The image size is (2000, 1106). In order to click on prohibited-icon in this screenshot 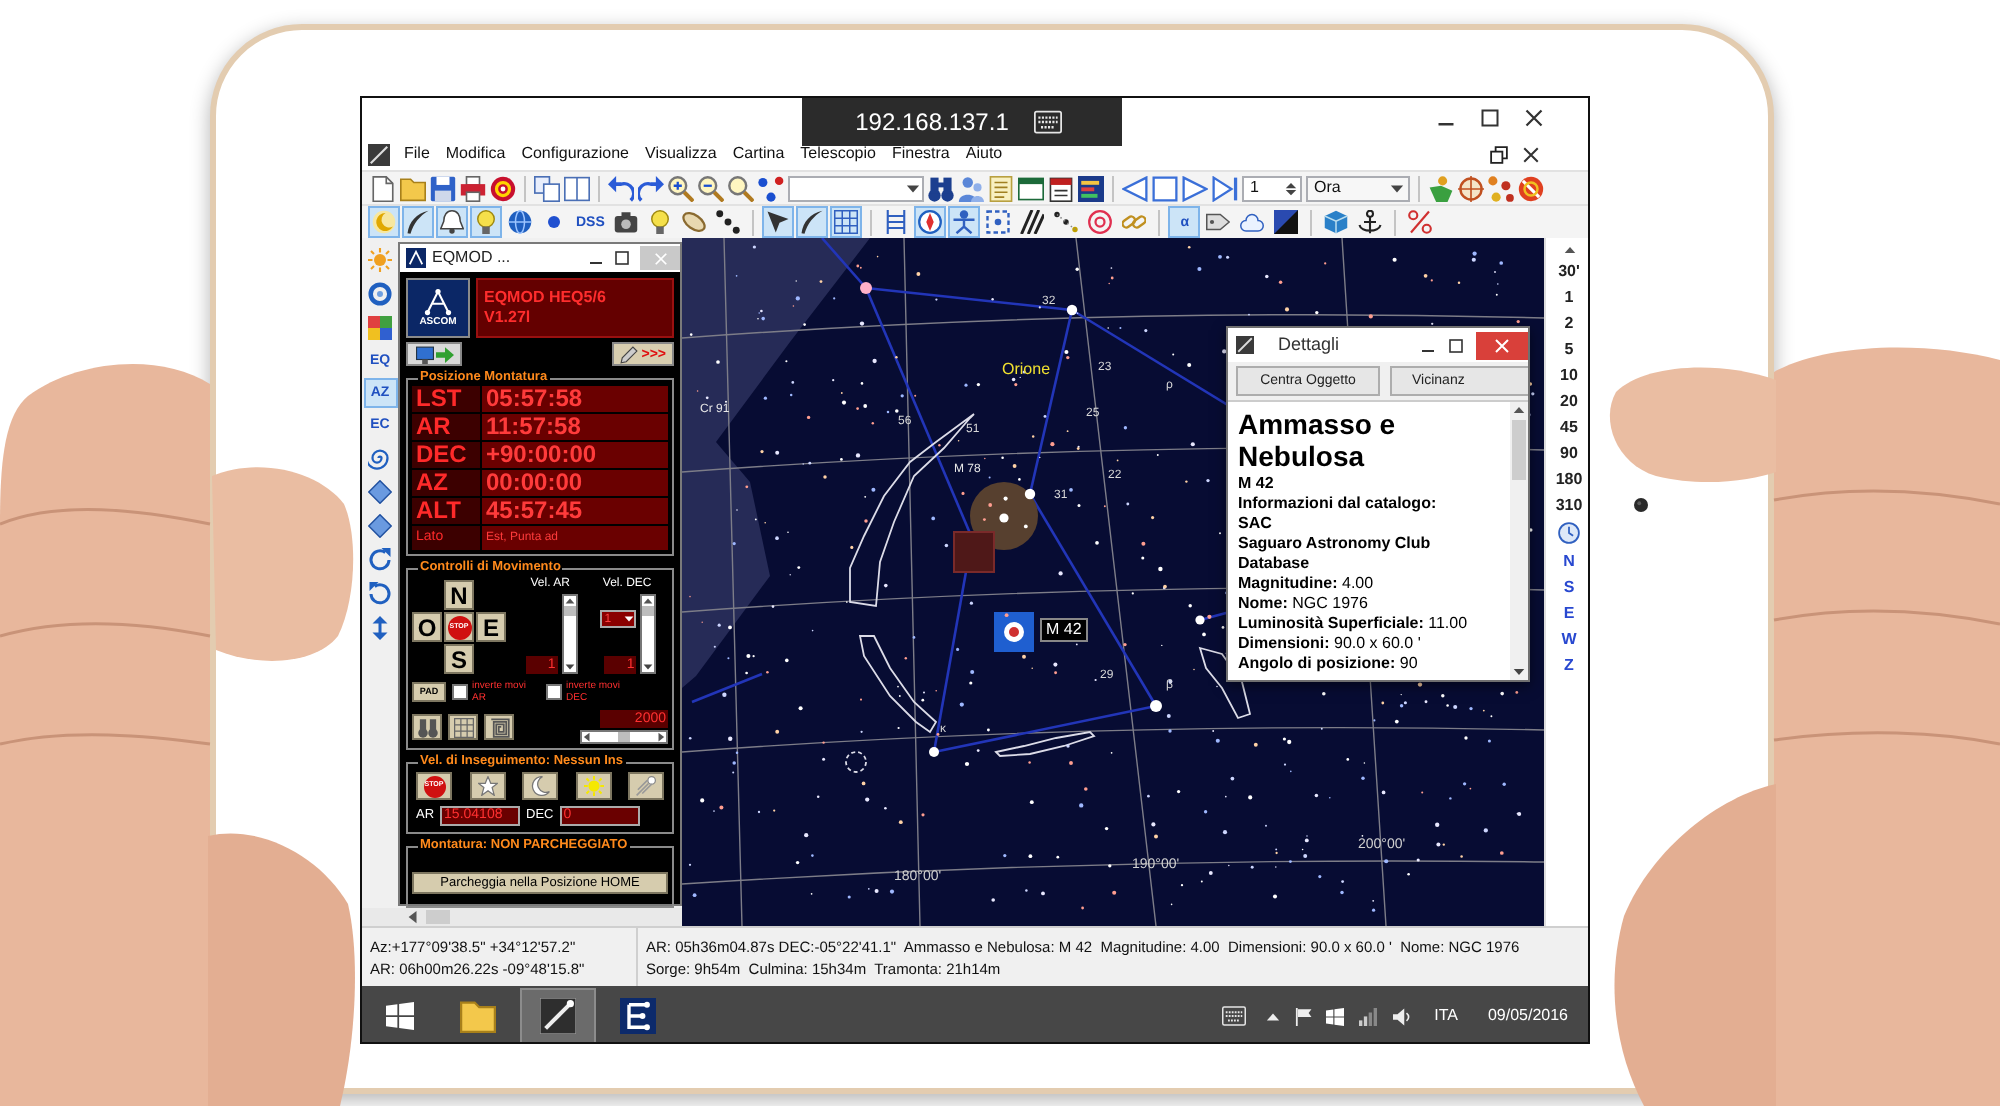, I will do `click(1531, 188)`.